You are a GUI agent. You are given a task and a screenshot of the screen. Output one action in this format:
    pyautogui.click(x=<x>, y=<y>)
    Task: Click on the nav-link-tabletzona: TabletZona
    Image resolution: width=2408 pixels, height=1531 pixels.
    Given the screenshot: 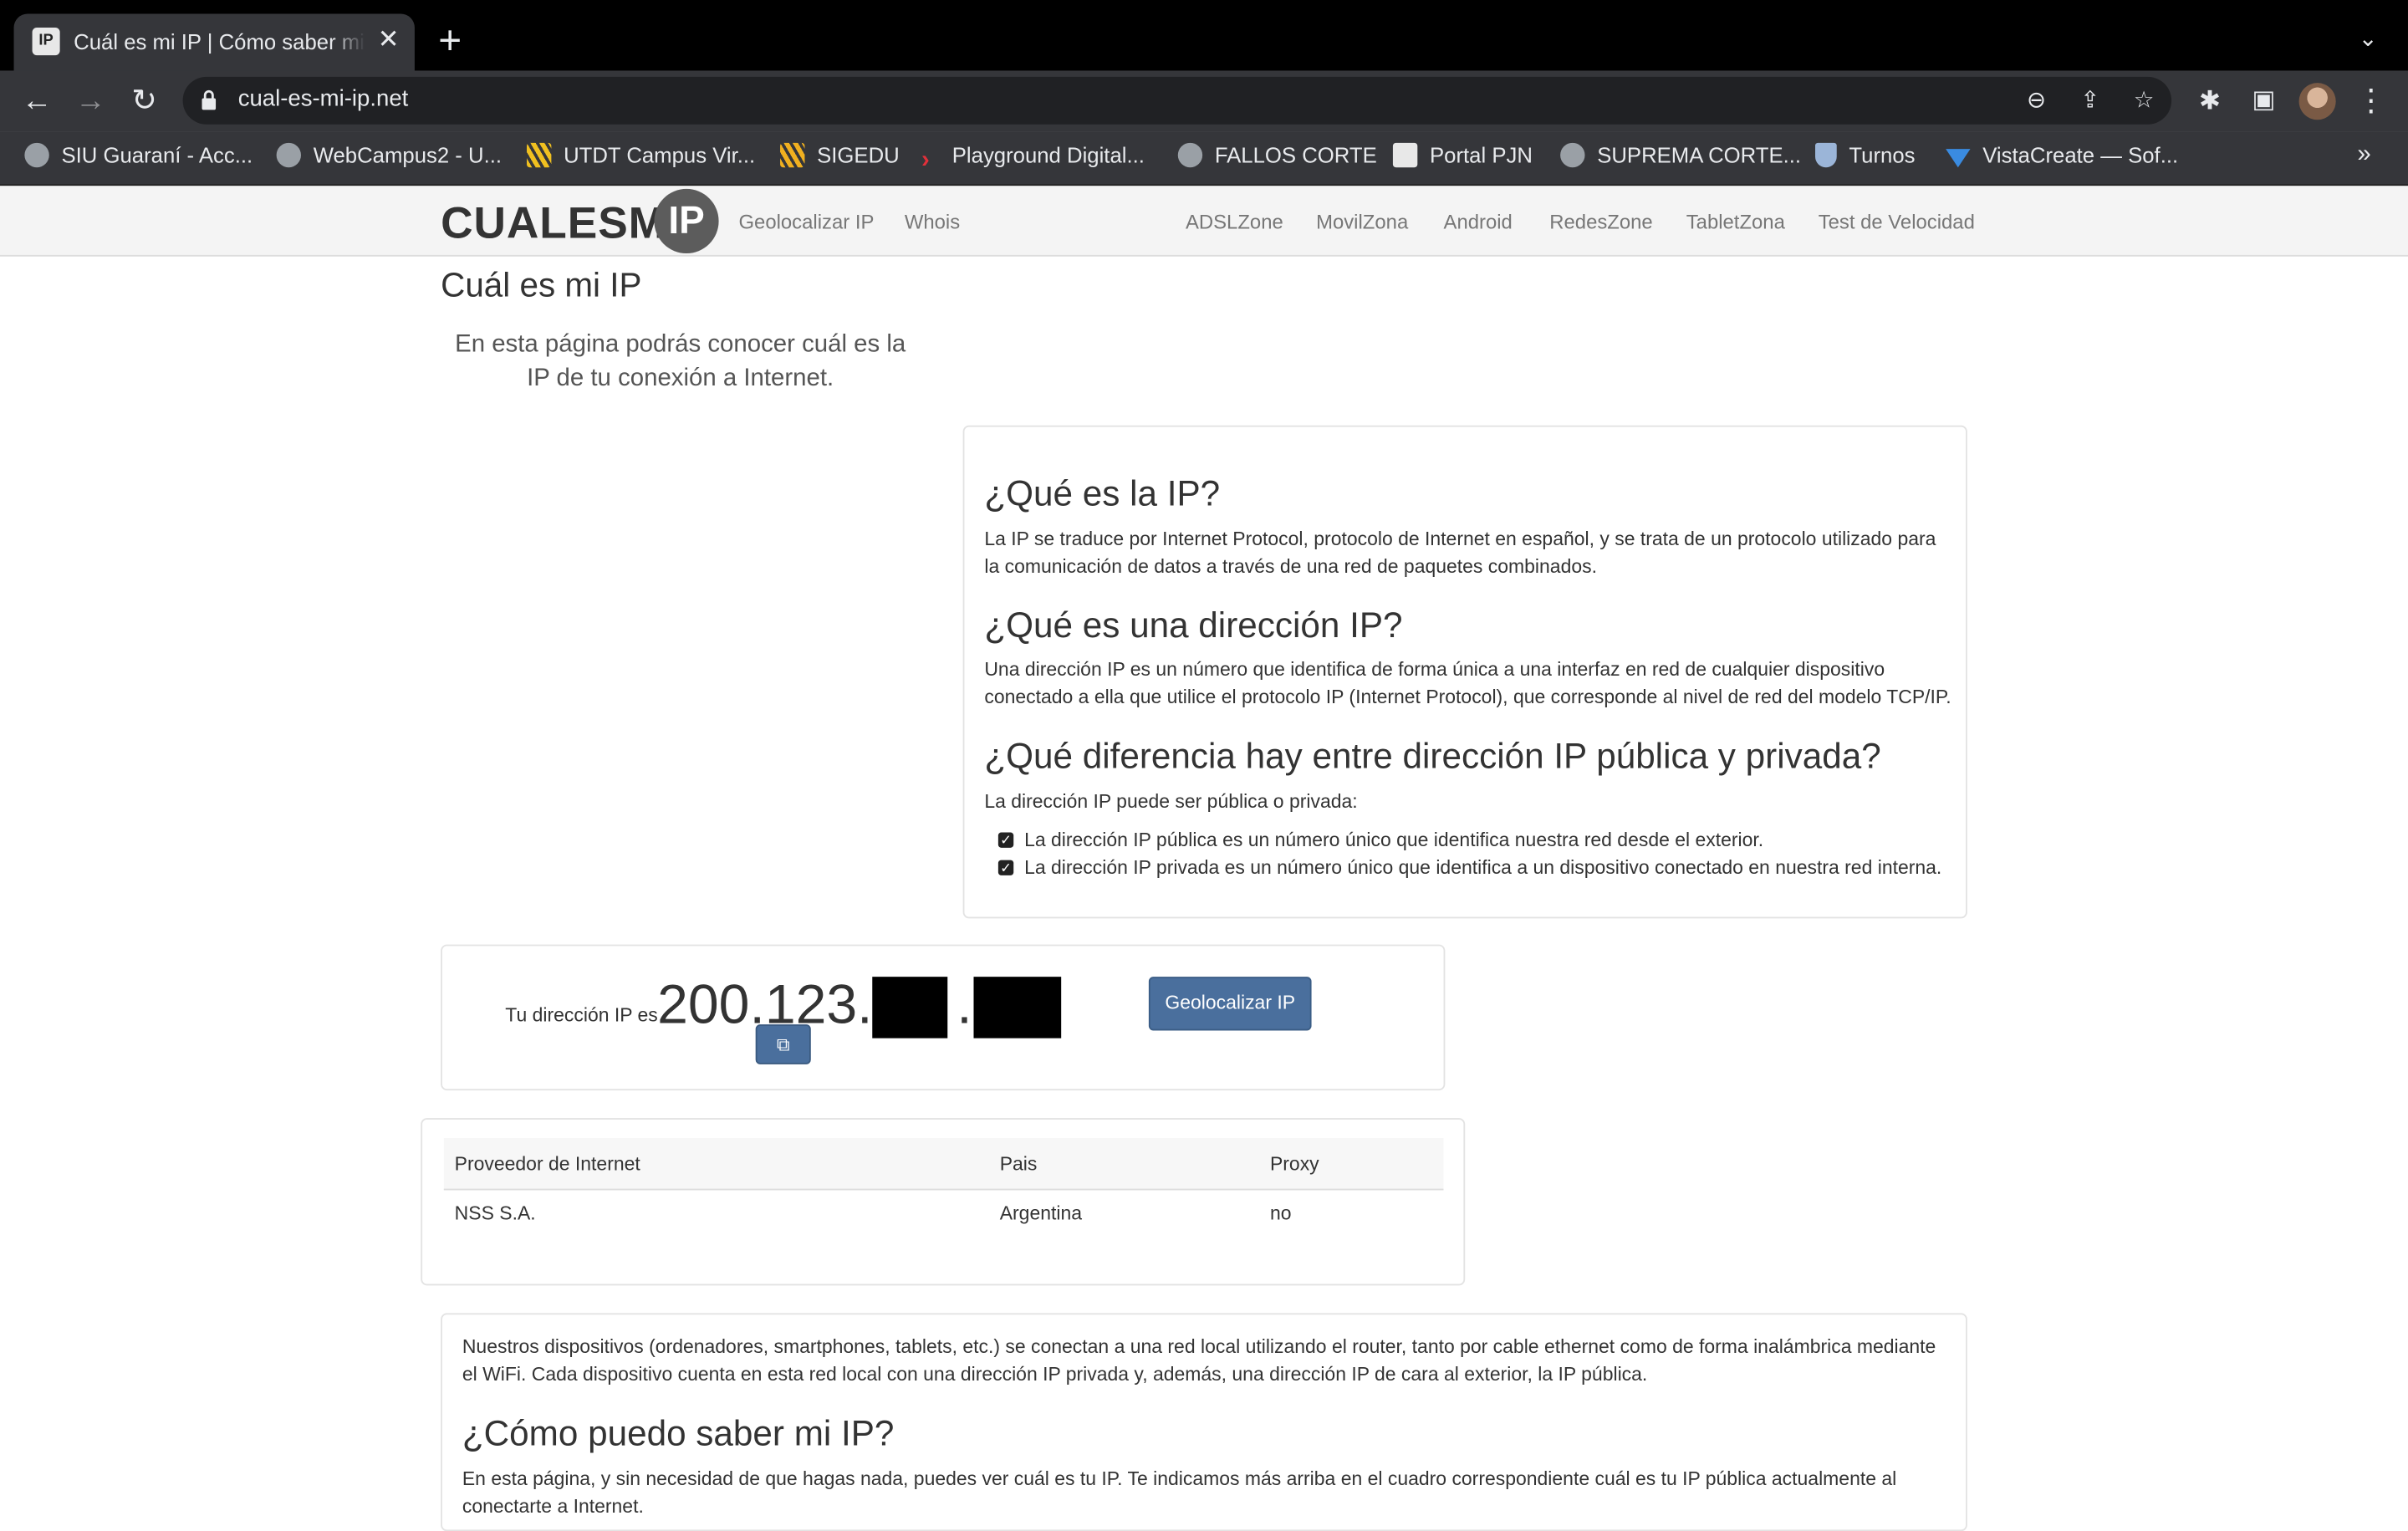 What is the action you would take?
    pyautogui.click(x=1736, y=222)
    